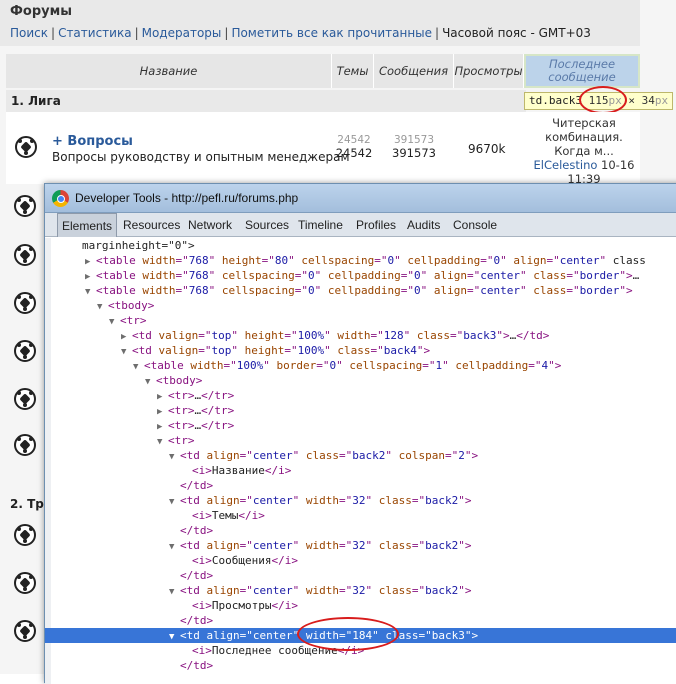 The width and height of the screenshot is (676, 684). I want to click on messages-count: 391573 391573, so click(414, 147).